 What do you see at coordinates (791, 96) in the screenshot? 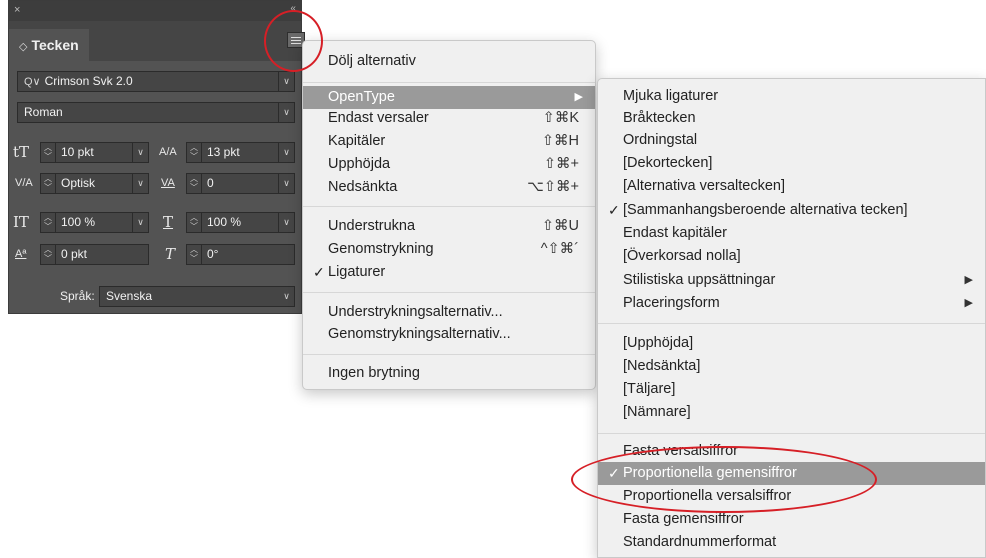
I see `menu-item-mjuka-ligaturer: Mjuka ligaturer` at bounding box center [791, 96].